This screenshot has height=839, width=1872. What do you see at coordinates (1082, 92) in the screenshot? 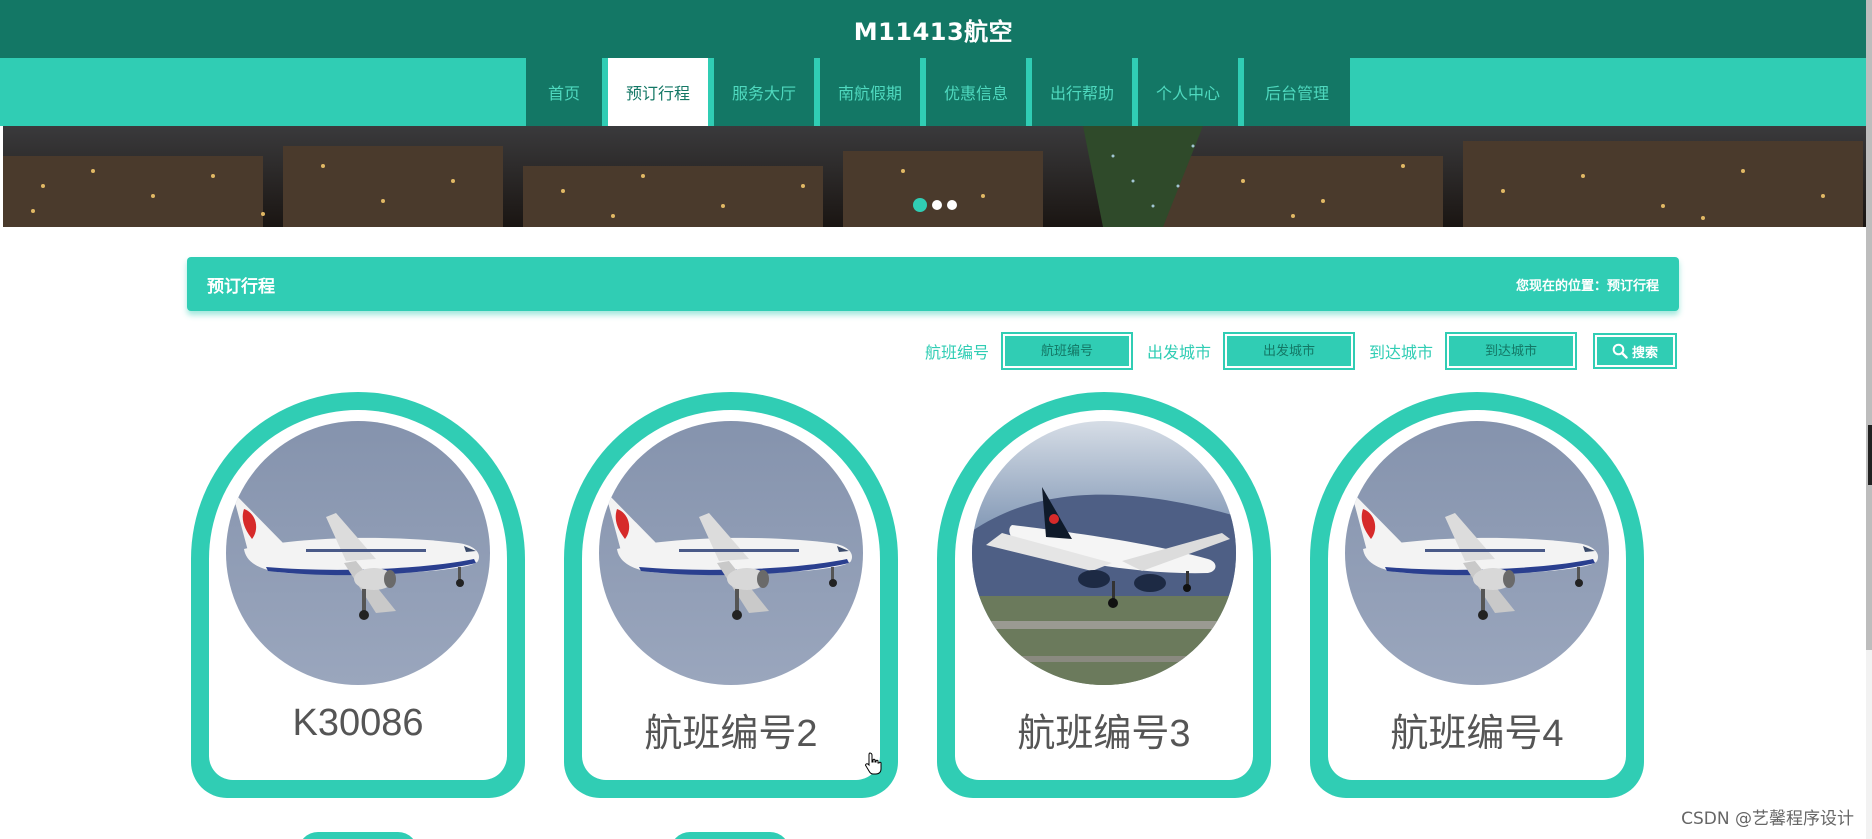
I see `nav-item-travel-help: 出行帮助` at bounding box center [1082, 92].